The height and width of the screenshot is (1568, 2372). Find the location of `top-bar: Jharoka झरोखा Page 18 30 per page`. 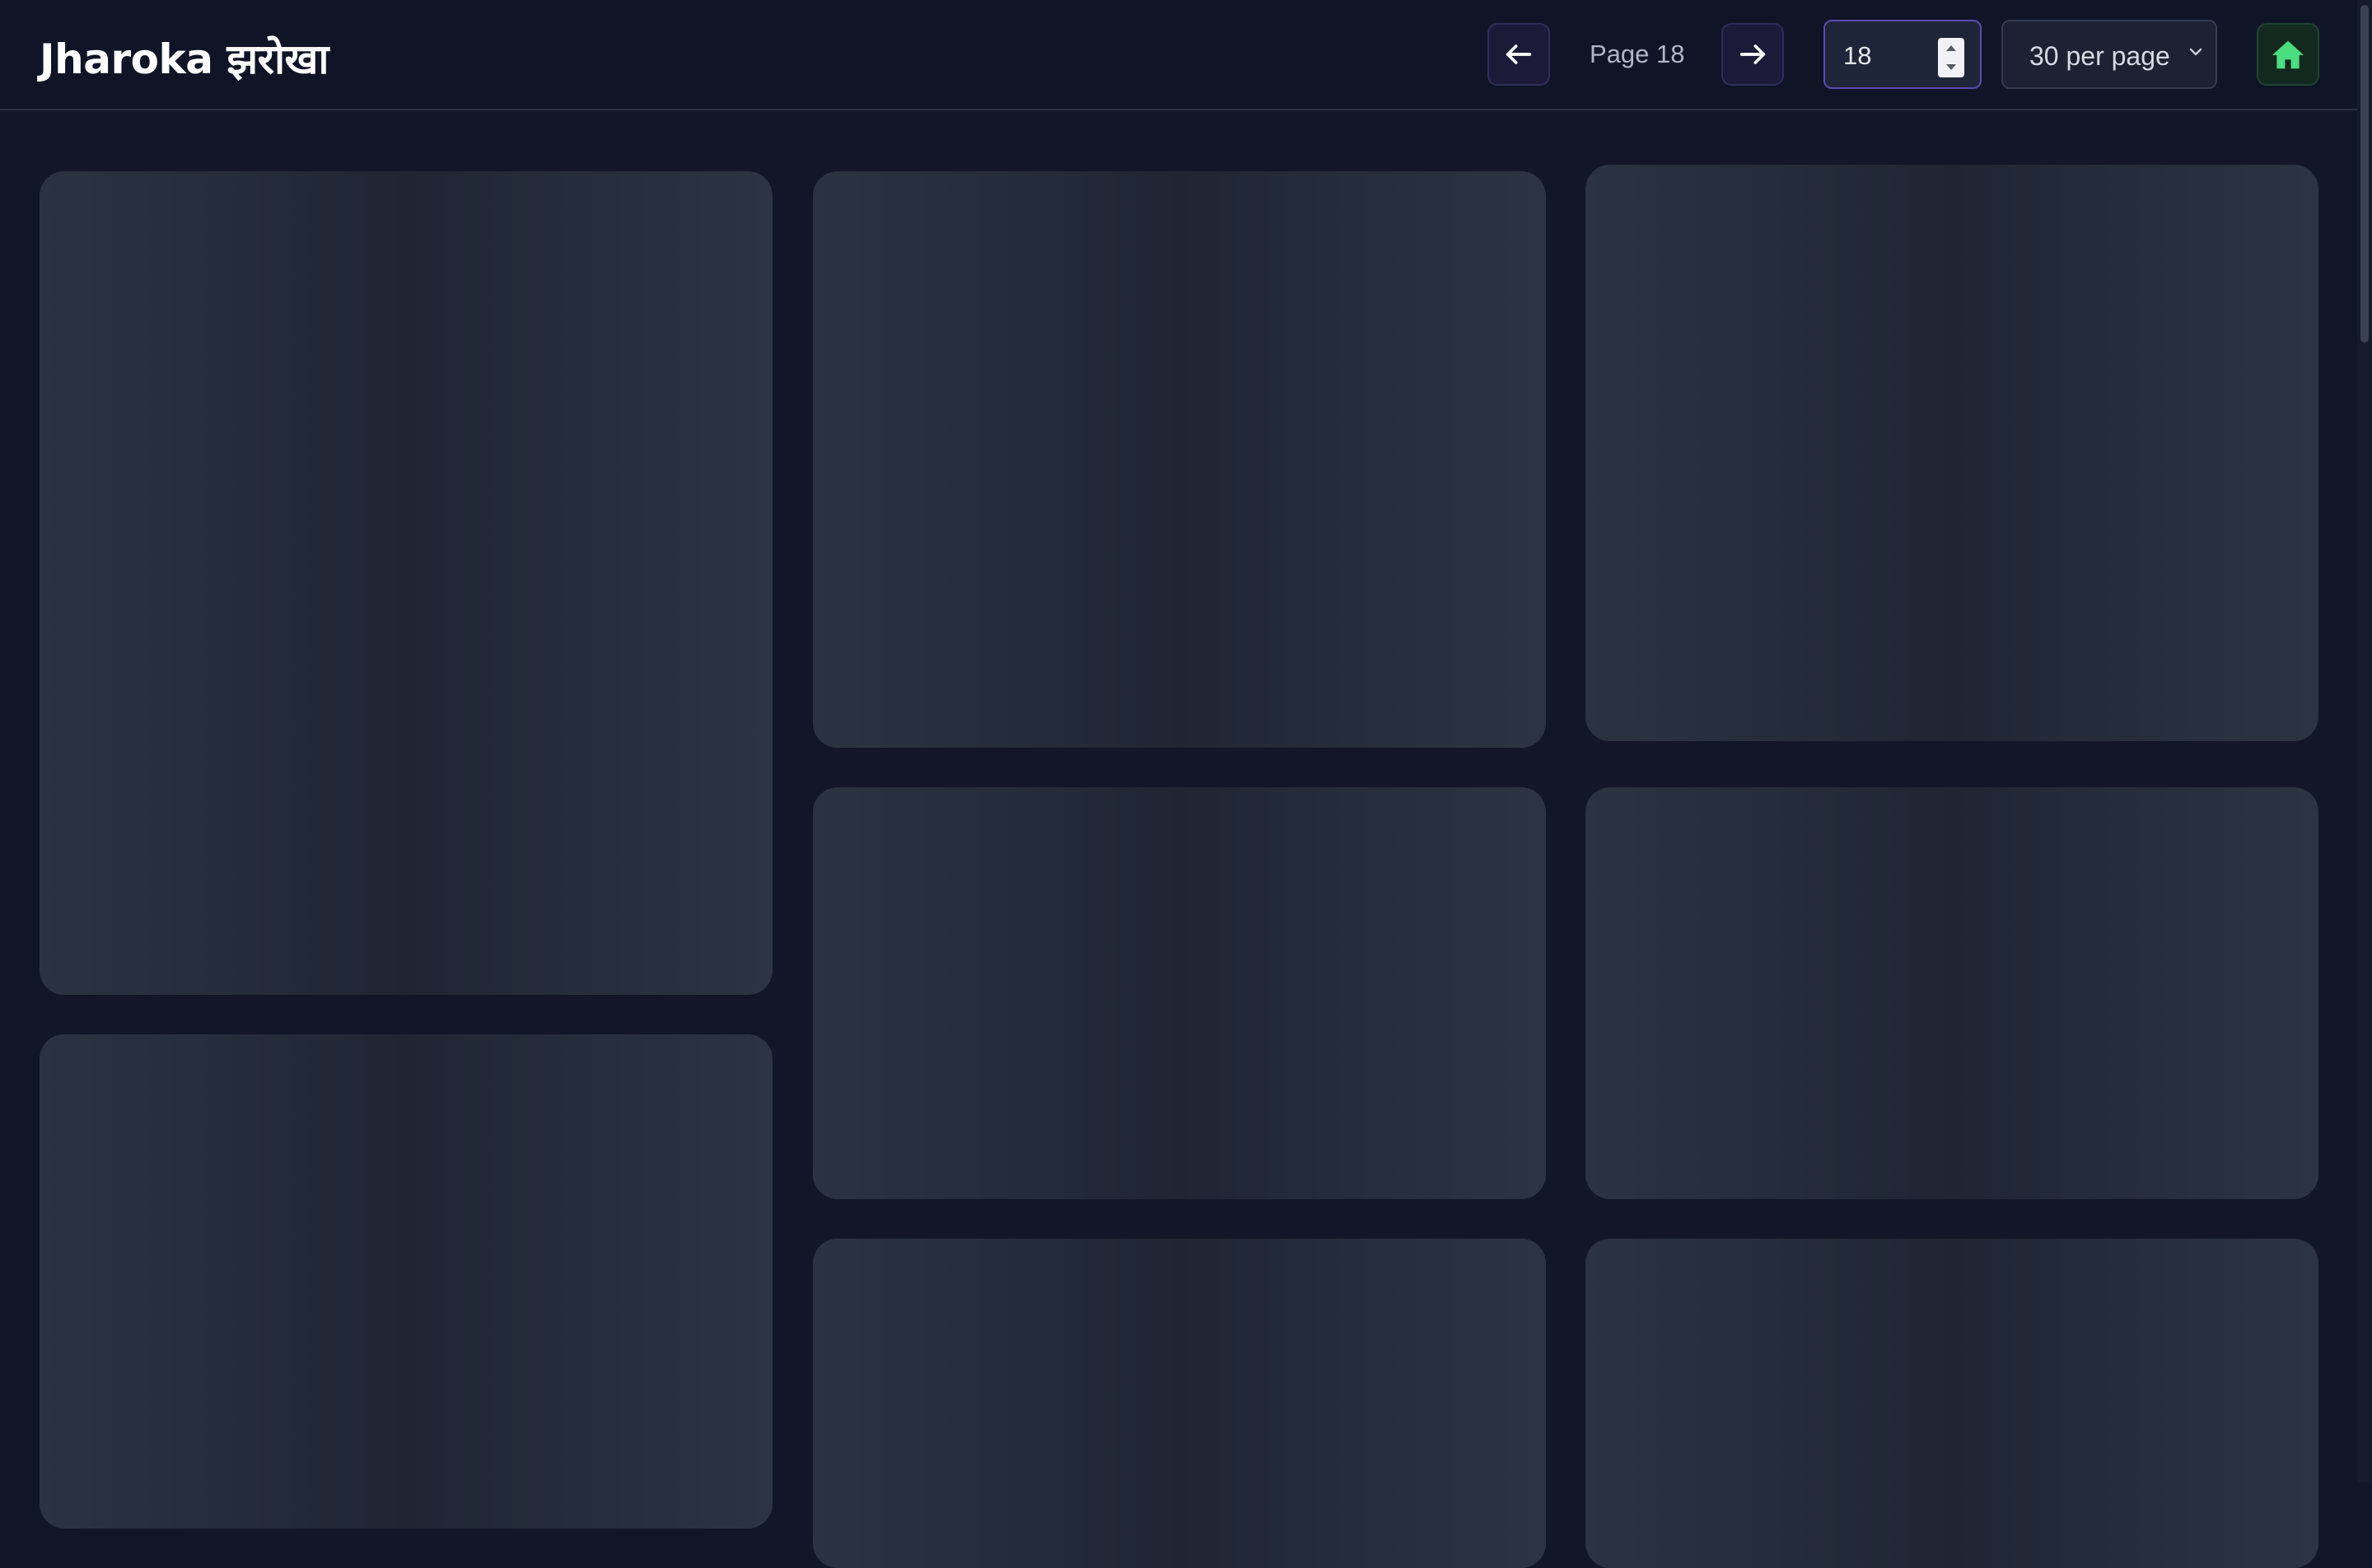

top-bar: Jharoka झरोखा Page 18 30 per page is located at coordinates (1178, 55).